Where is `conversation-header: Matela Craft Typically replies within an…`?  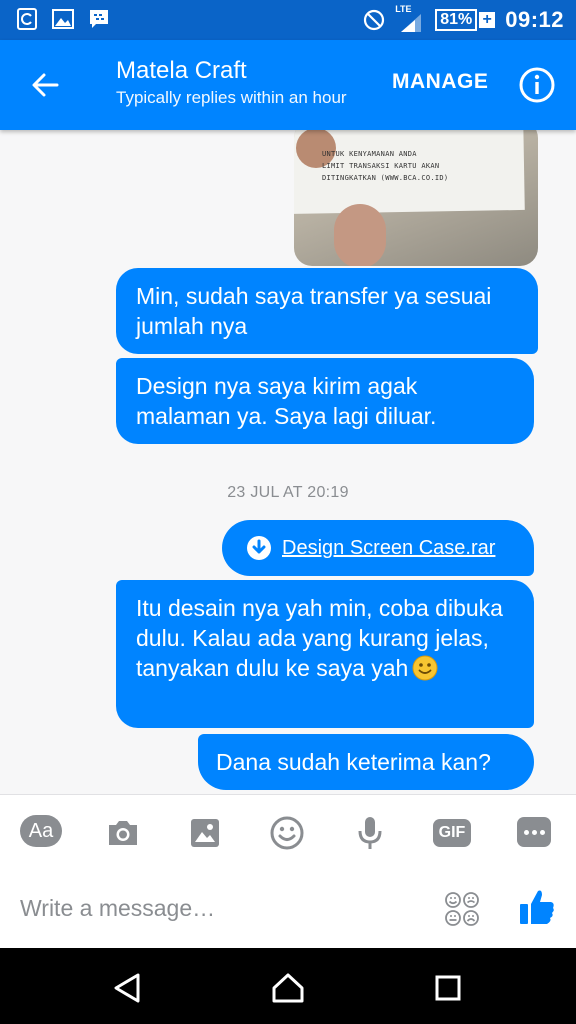 conversation-header: Matela Craft Typically replies within an… is located at coordinates (288, 85).